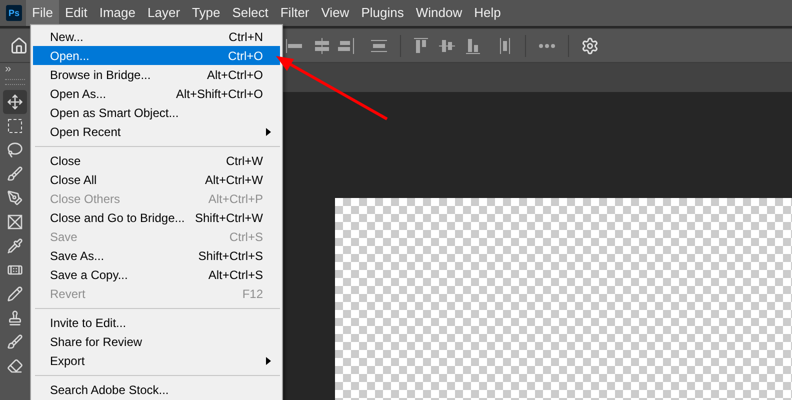 The height and width of the screenshot is (400, 792). I want to click on menu-item: Save As... Shift+Ctrl+S, so click(156, 255).